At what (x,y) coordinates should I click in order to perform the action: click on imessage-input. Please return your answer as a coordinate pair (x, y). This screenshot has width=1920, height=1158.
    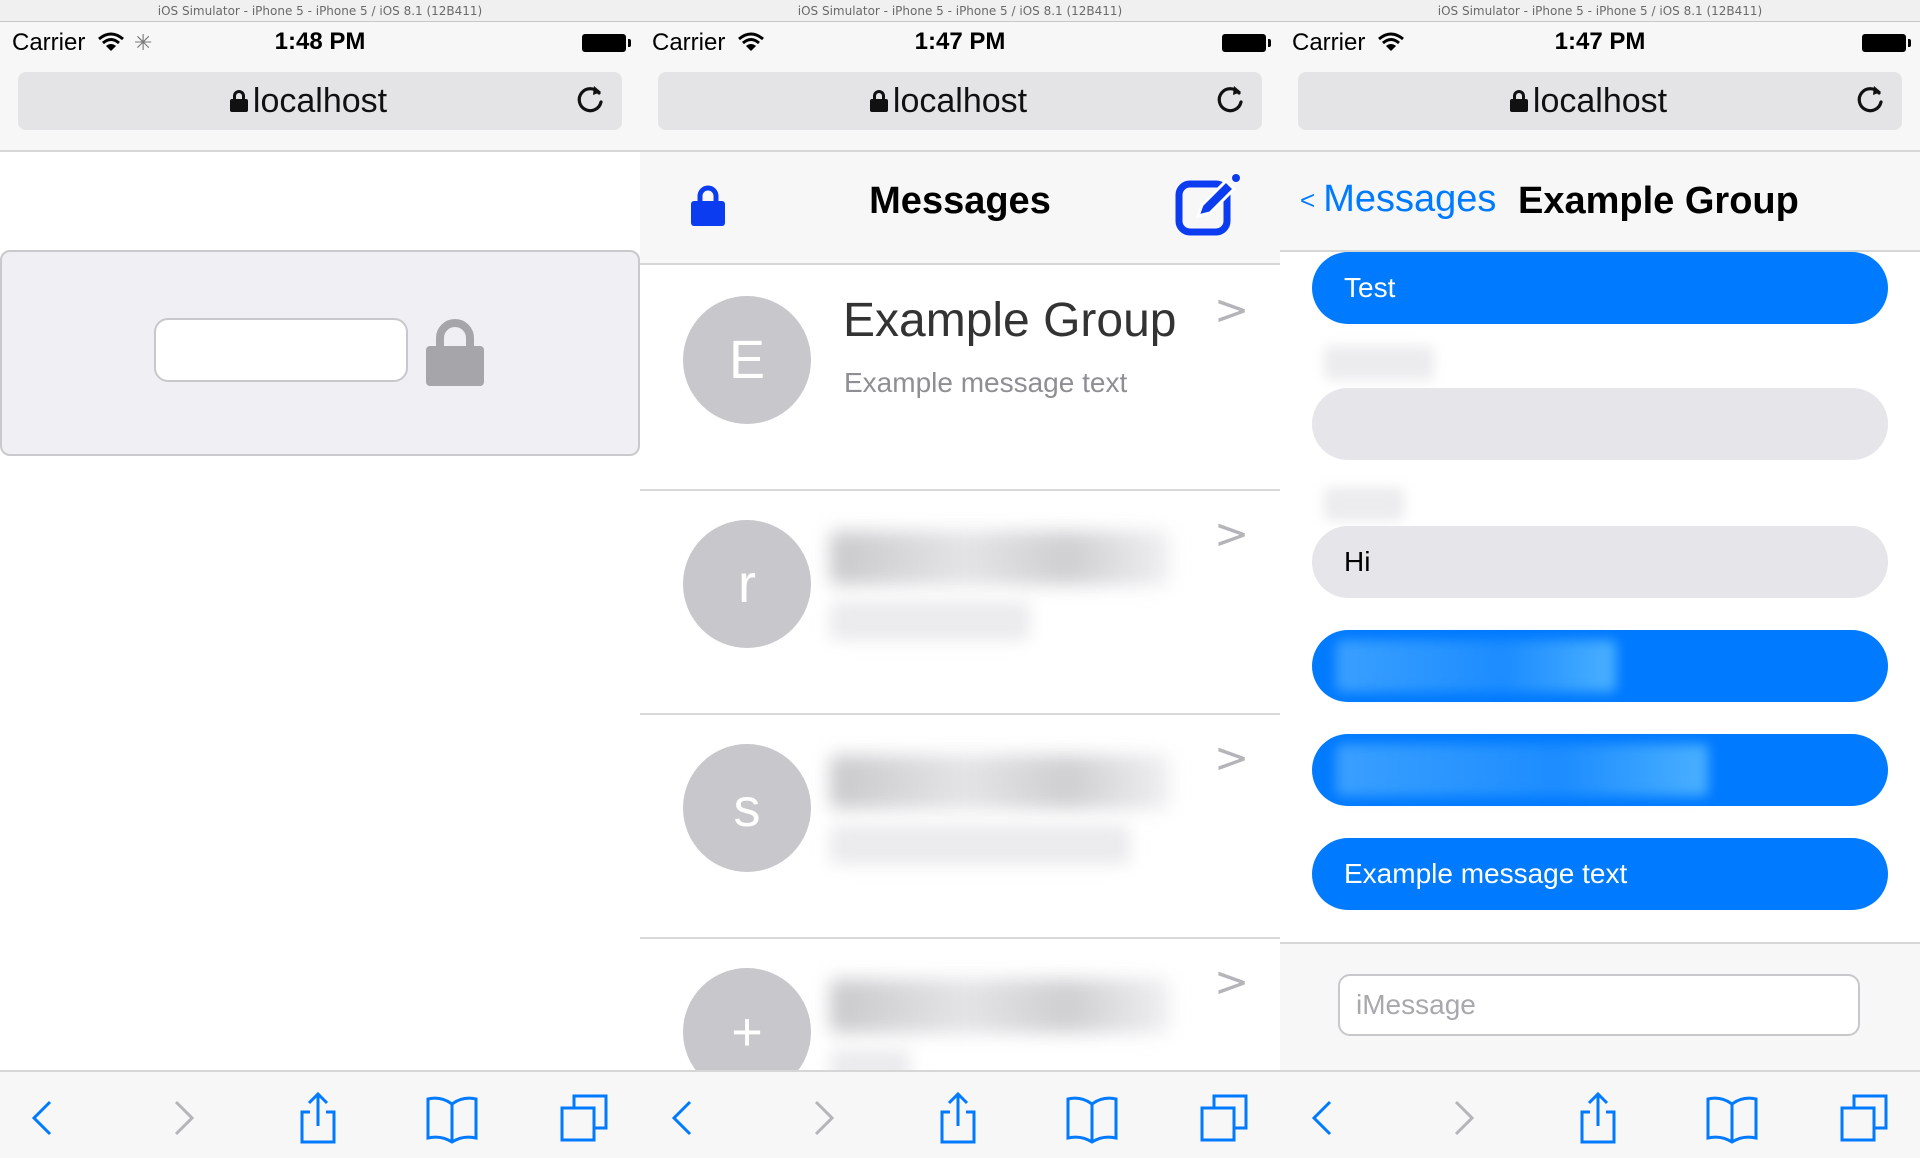
    Looking at the image, I should click on (1599, 1005).